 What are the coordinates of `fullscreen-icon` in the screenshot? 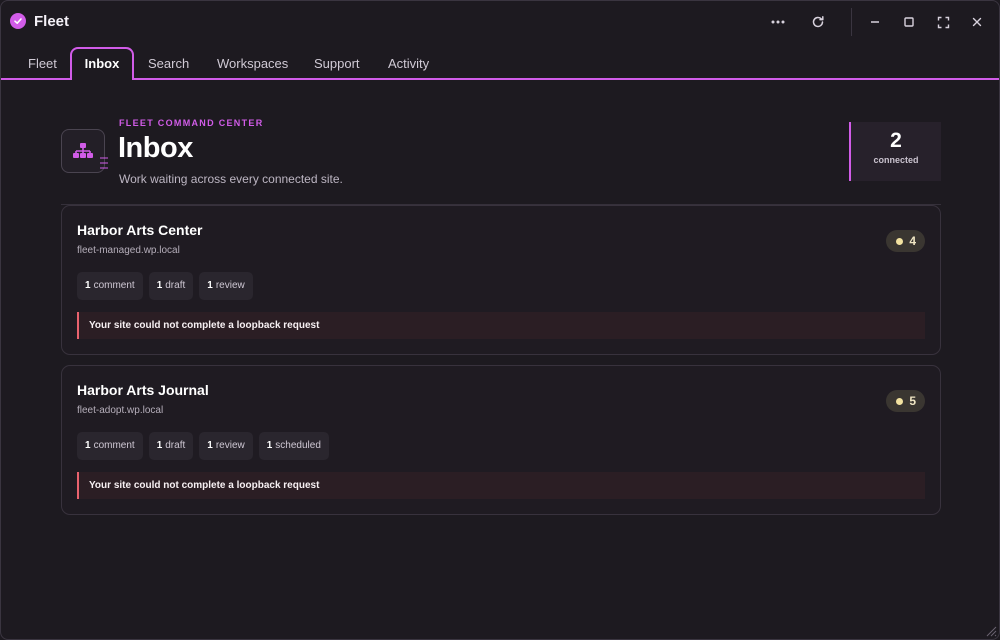 It's located at (943, 22).